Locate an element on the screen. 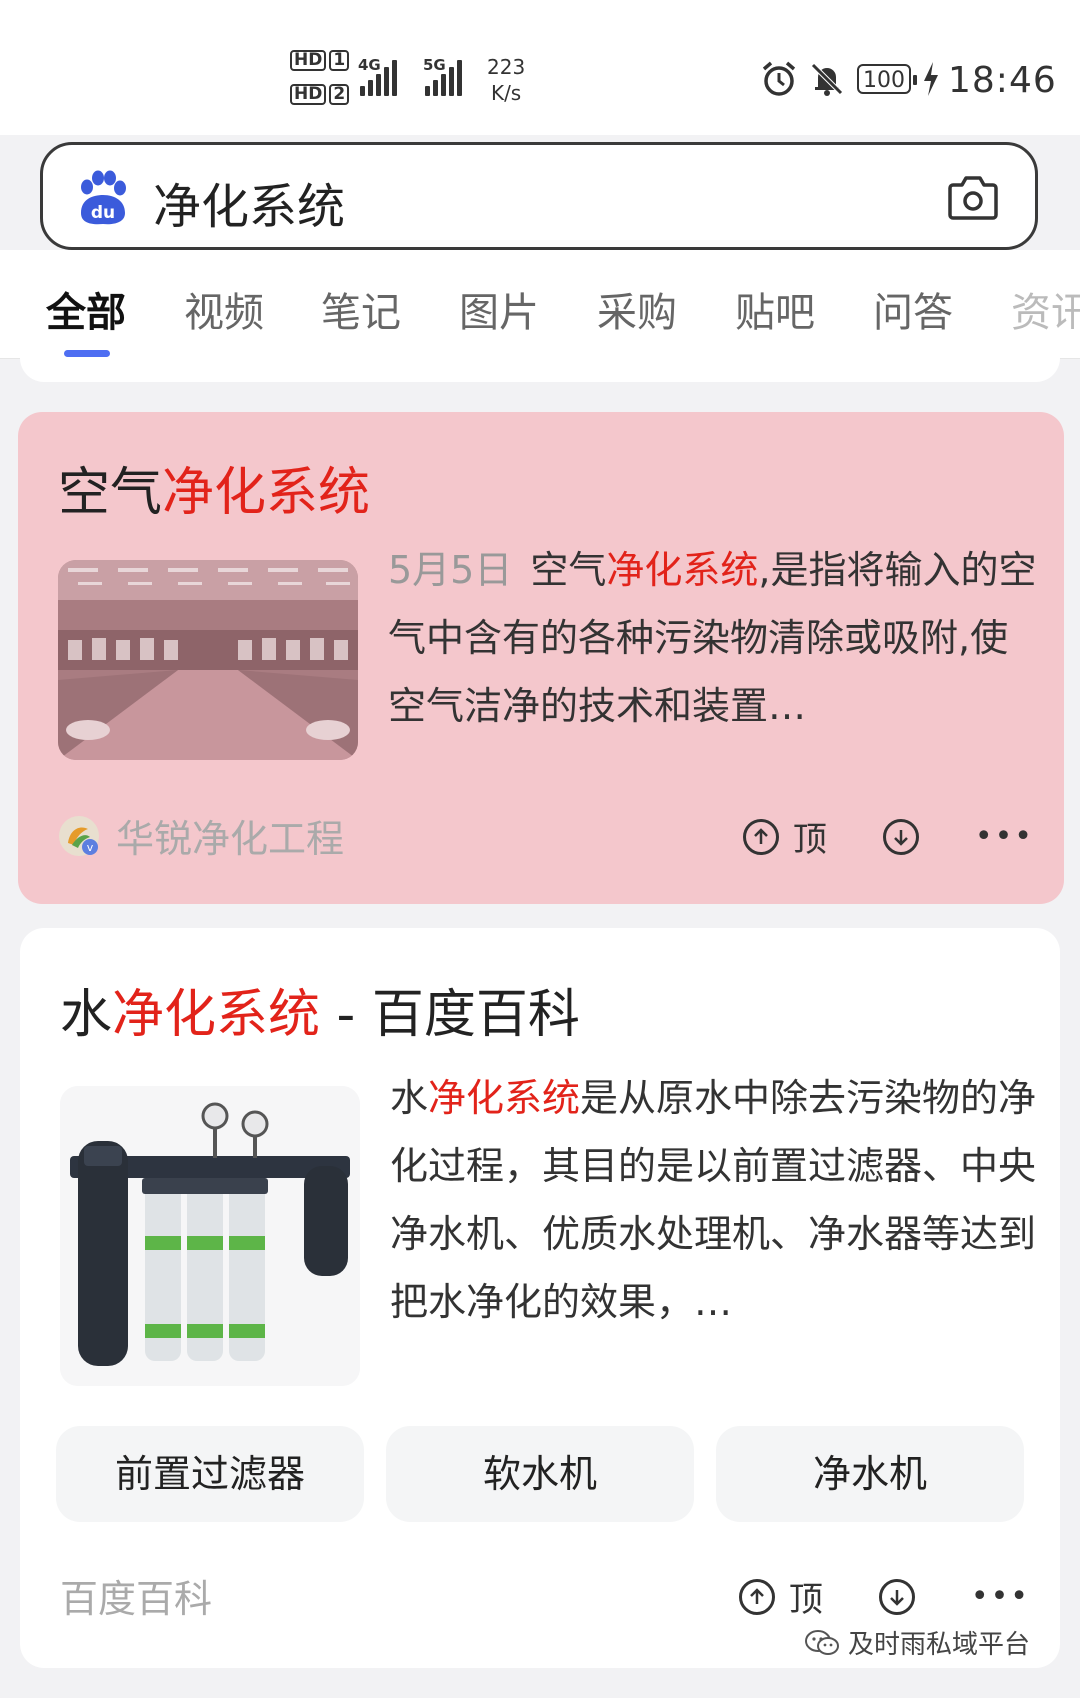 The height and width of the screenshot is (1698, 1080). status-bar: HD 1 HD 2 4G 5G 223 K/s 100 18:46 is located at coordinates (540, 67).